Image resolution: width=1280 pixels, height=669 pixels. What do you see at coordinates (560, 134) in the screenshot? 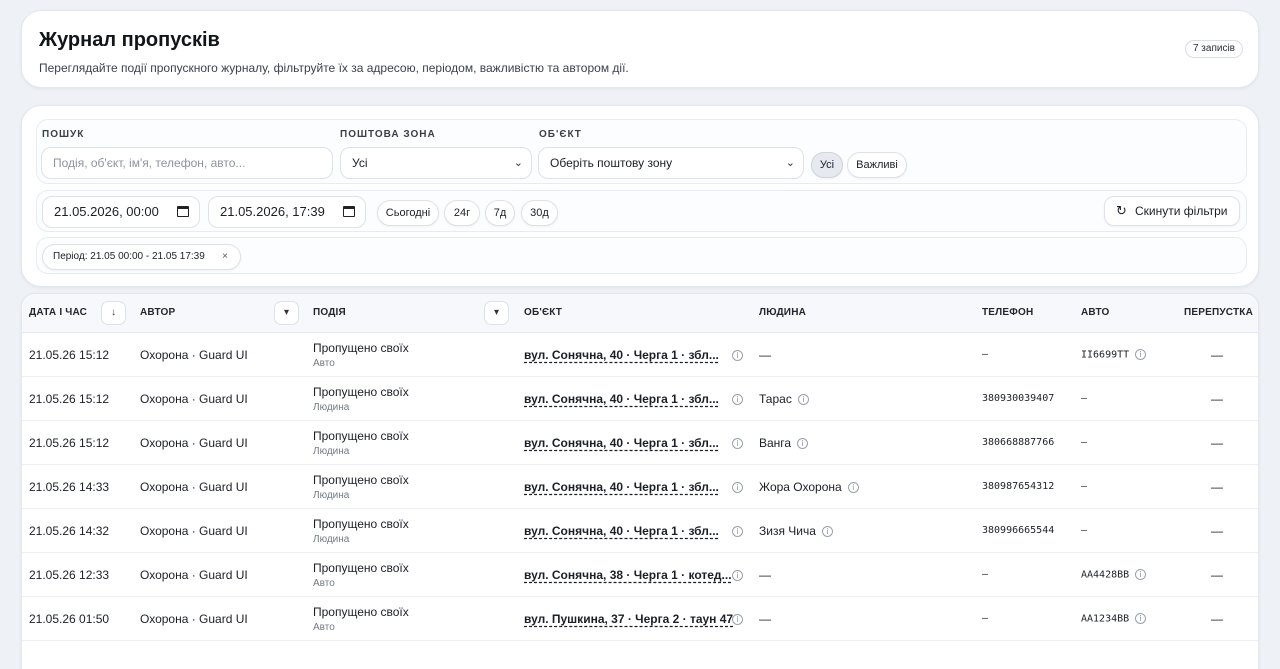
I see `object-label: ОБ'ЄКТ` at bounding box center [560, 134].